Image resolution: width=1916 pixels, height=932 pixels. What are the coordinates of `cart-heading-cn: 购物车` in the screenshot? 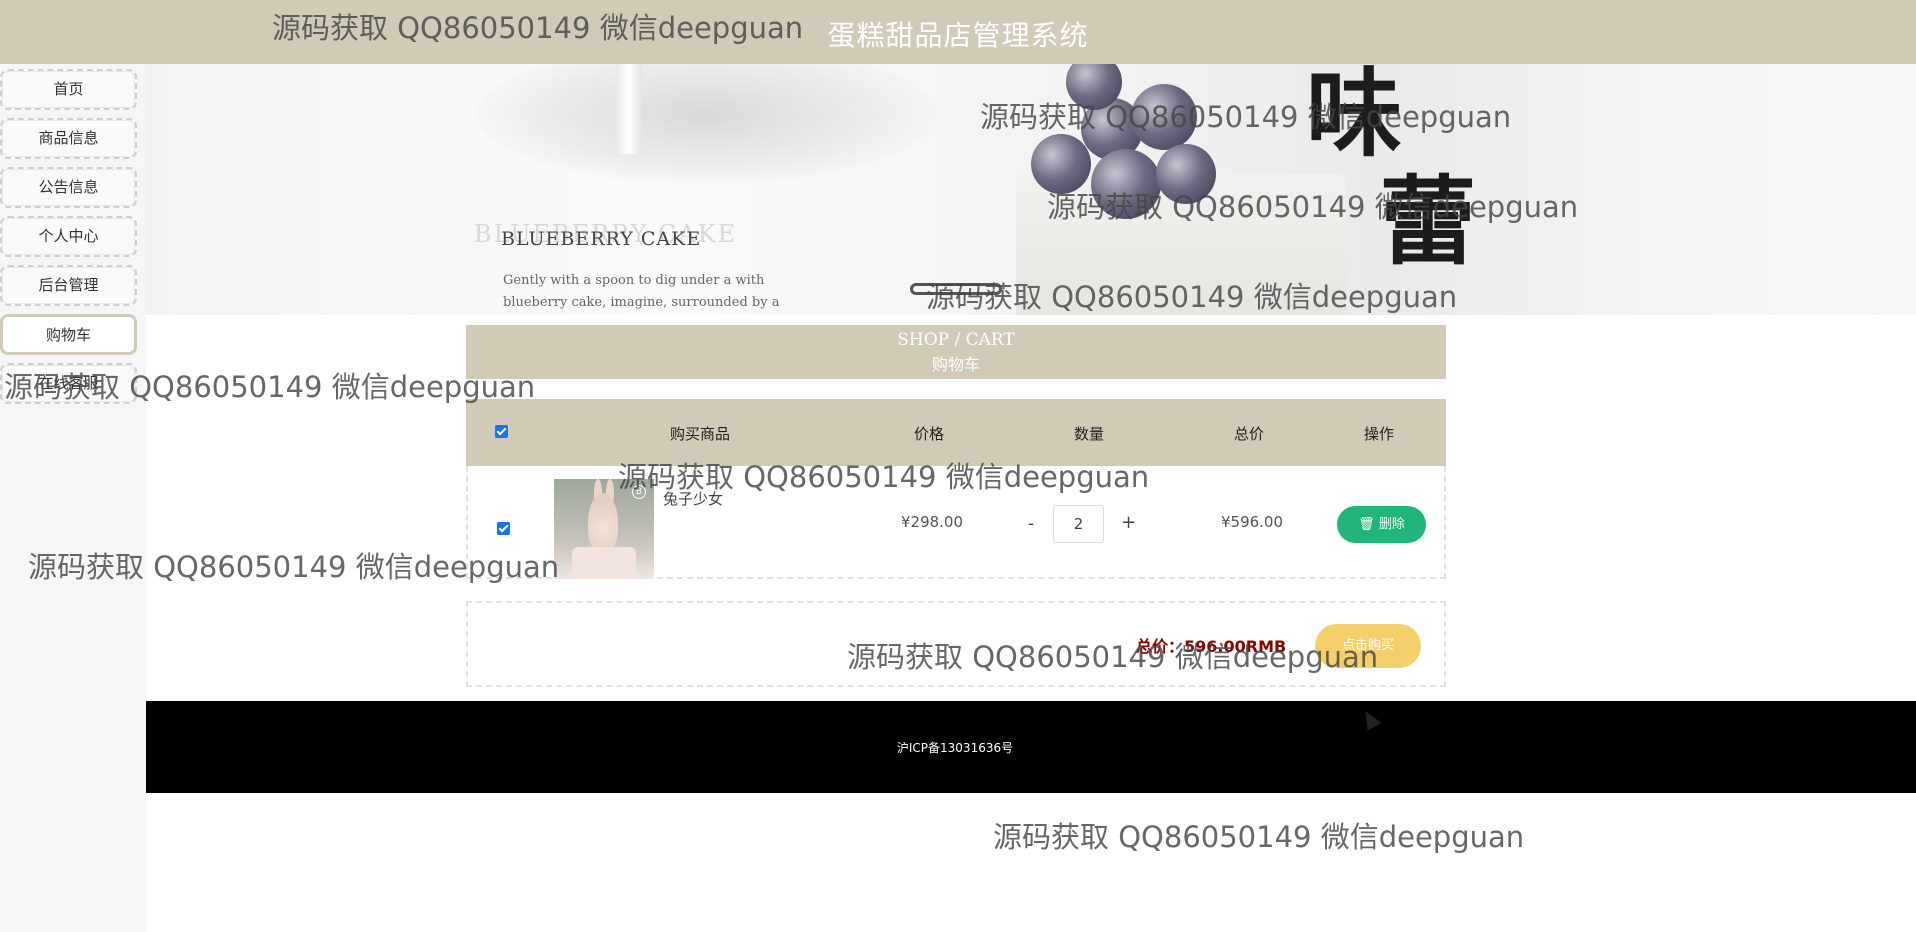 It's located at (955, 364).